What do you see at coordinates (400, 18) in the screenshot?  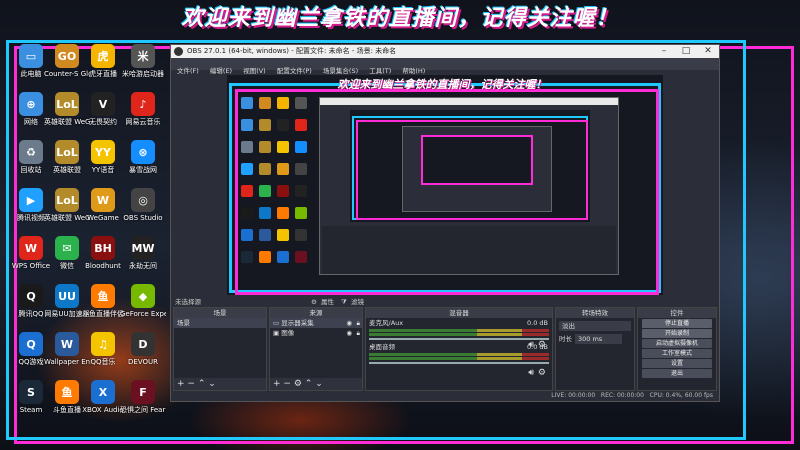 I see `stream-banner: 欢迎来到幽兰拿铁的直播间，记得关注喔！` at bounding box center [400, 18].